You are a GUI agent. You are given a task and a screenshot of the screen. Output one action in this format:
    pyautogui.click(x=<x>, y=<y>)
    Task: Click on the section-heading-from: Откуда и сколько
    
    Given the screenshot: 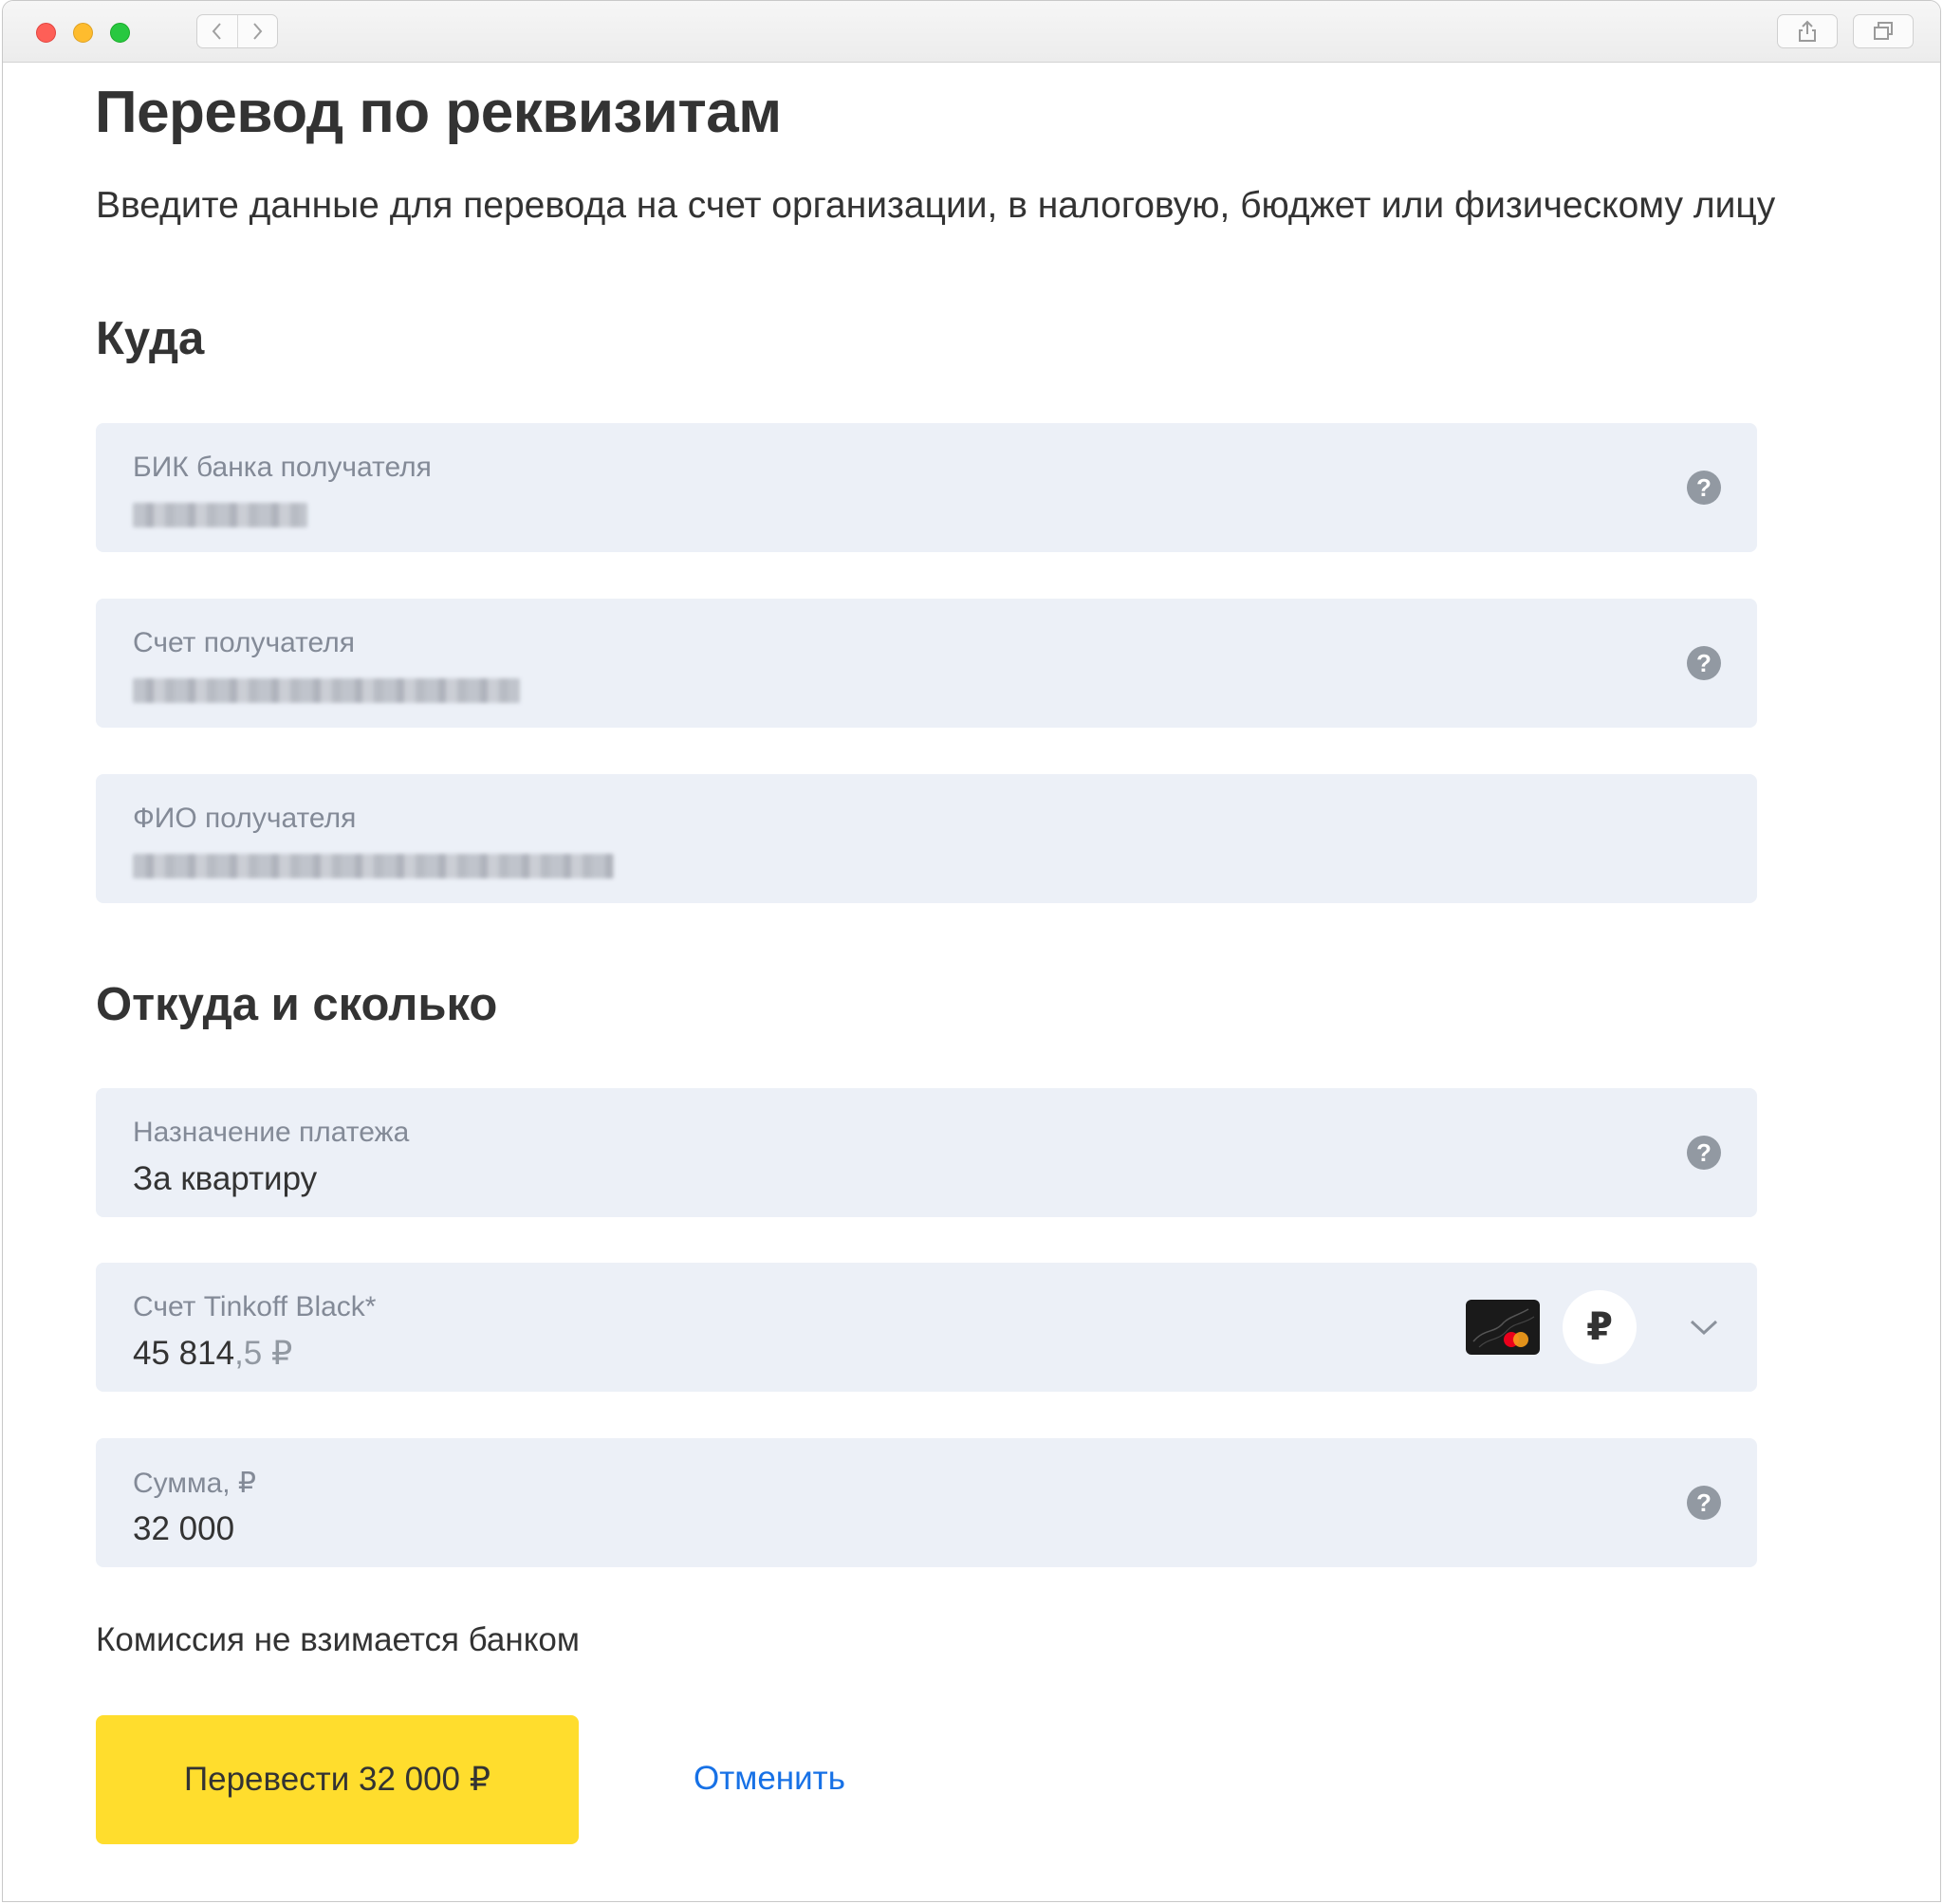 What is the action you would take?
    pyautogui.click(x=297, y=1004)
    